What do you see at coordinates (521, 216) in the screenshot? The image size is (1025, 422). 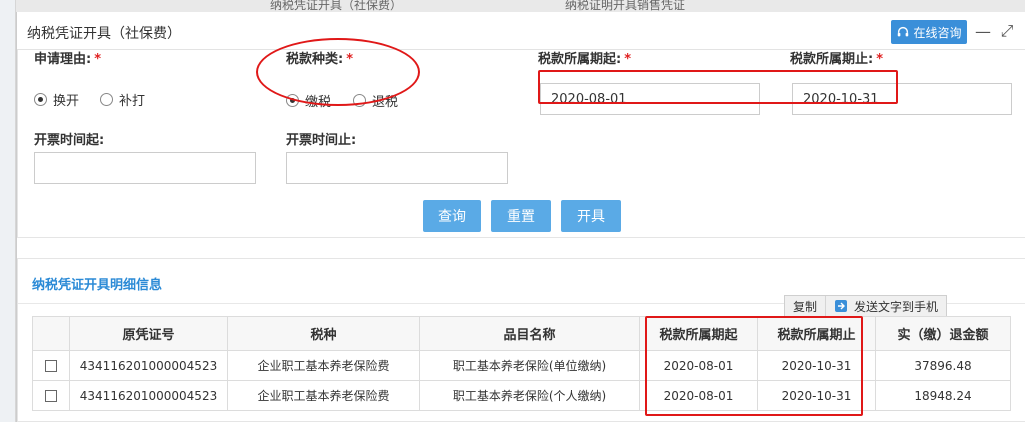 I see `reset-button: 重置` at bounding box center [521, 216].